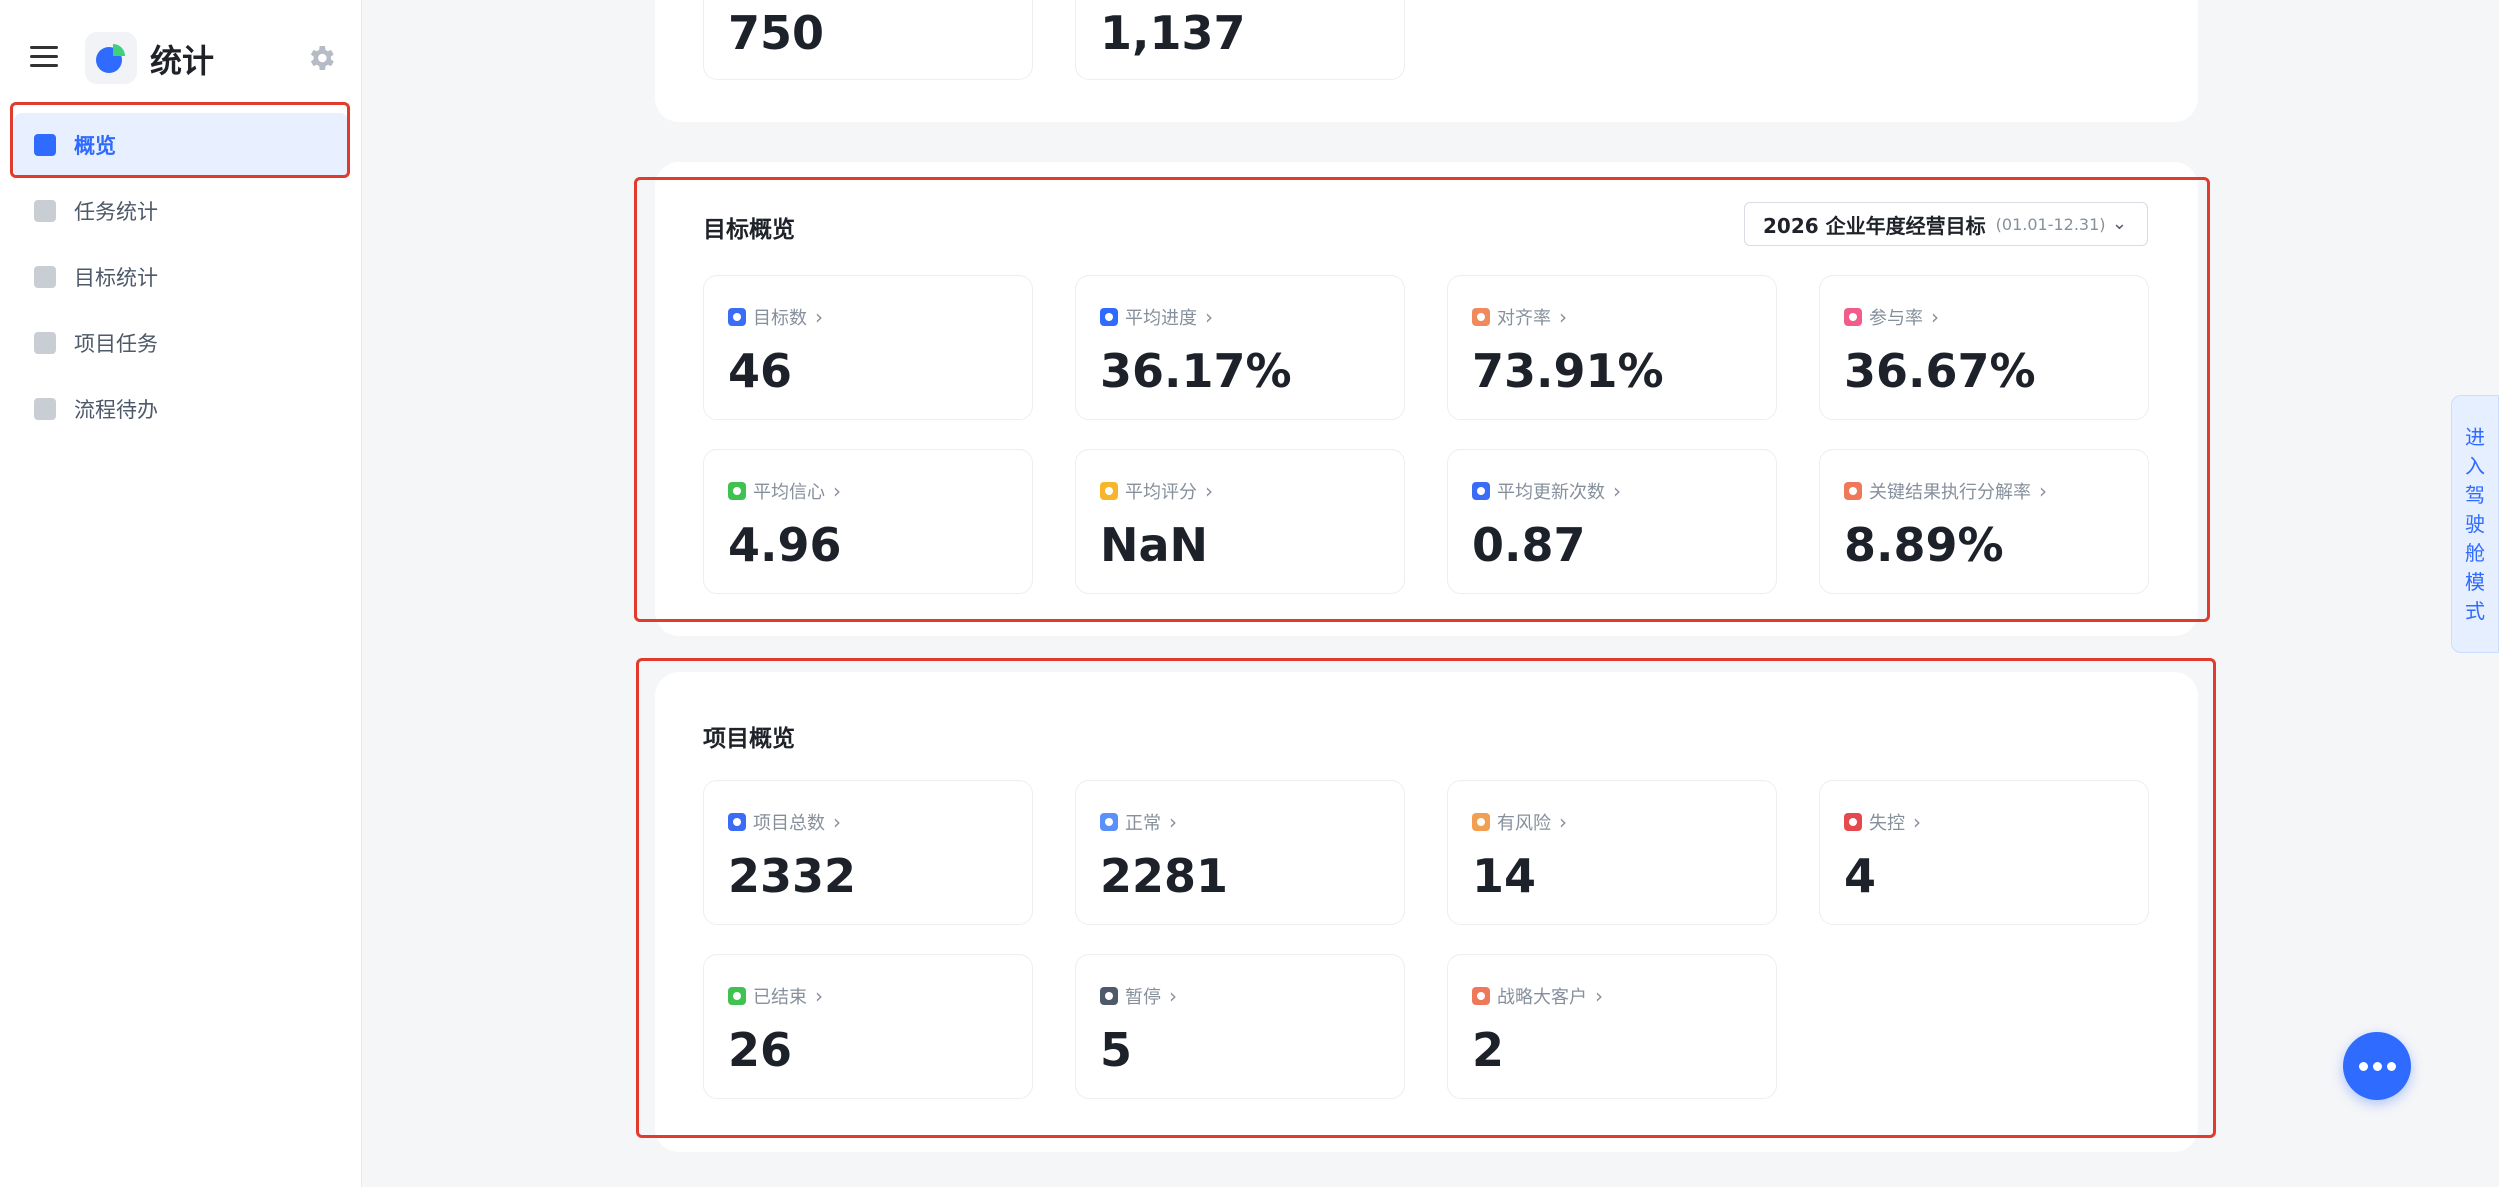 The width and height of the screenshot is (2499, 1187). Describe the element at coordinates (1612, 521) in the screenshot. I see `stat-card-avg-updates: 平均更新次数 › 0.87` at that location.